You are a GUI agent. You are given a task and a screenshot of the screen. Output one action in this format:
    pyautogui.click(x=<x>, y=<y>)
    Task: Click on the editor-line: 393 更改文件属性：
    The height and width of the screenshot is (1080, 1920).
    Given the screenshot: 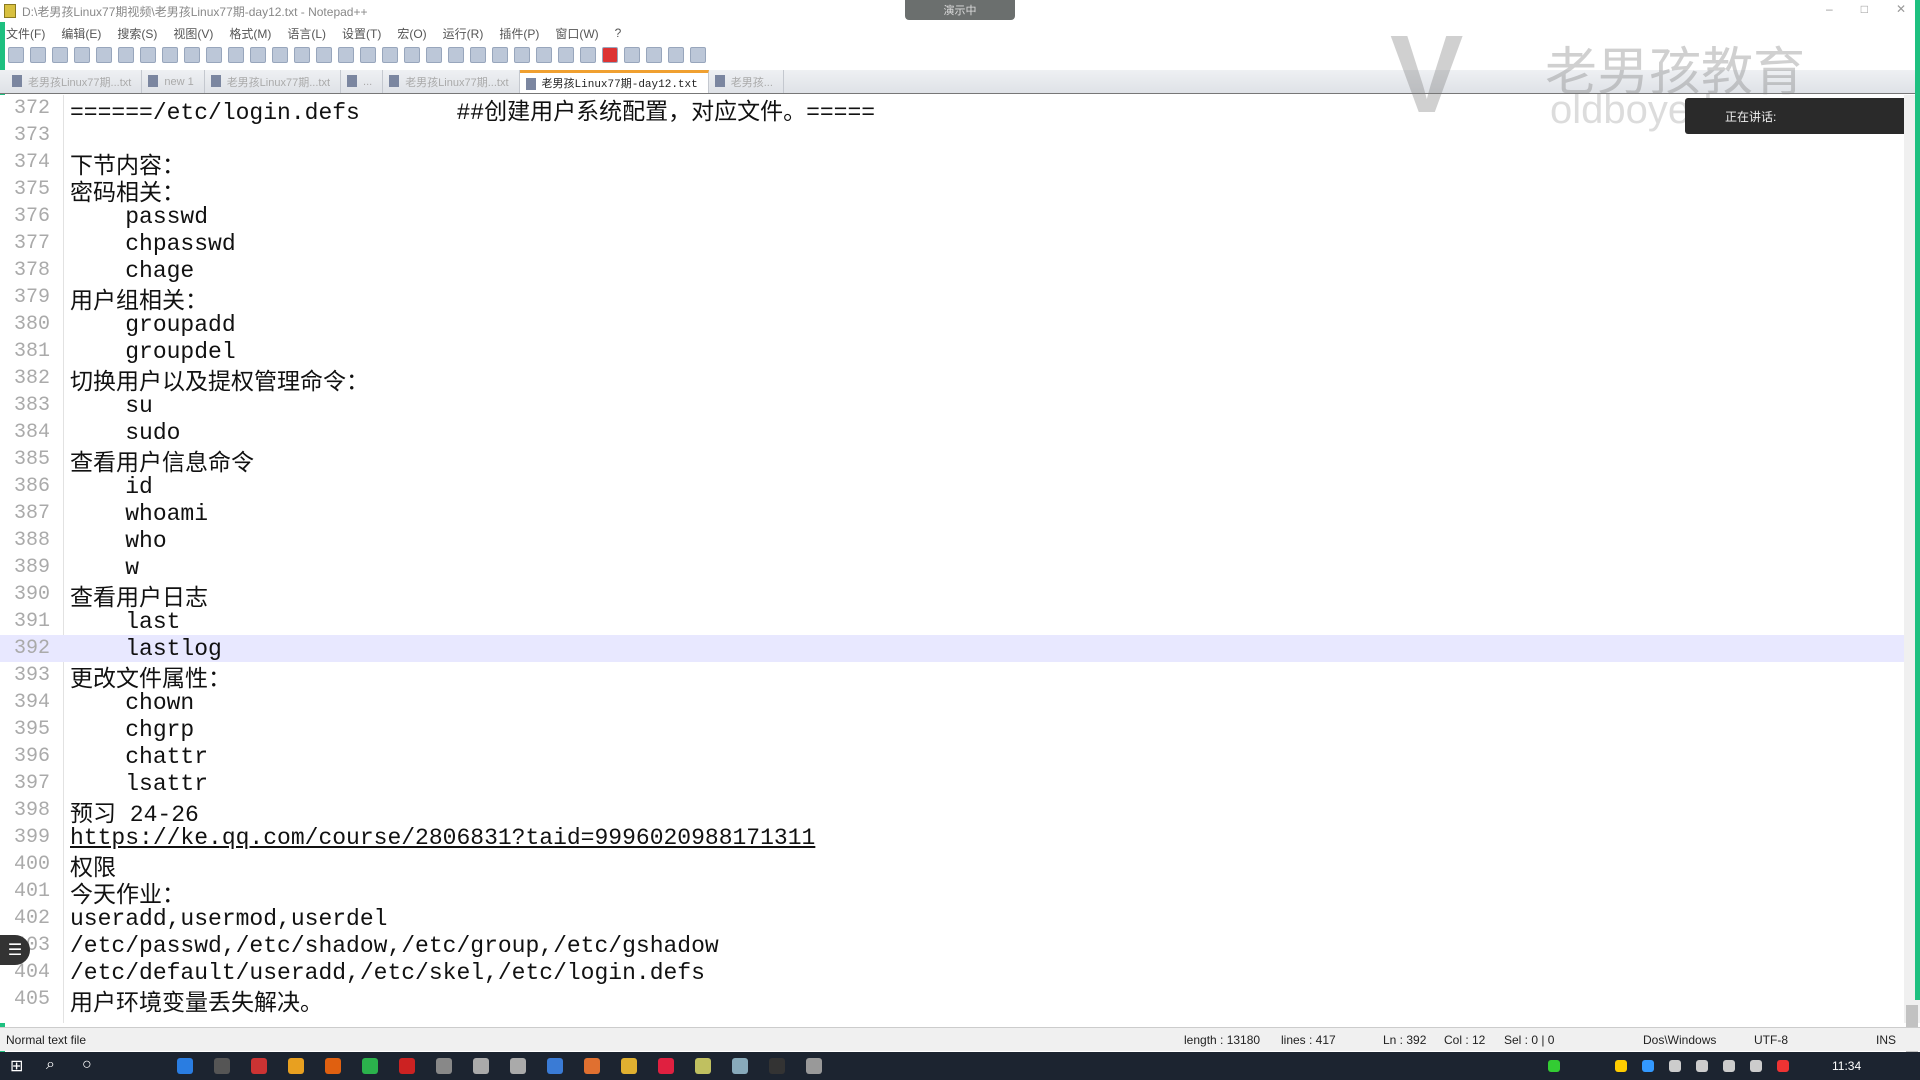 What is the action you would take?
    pyautogui.click(x=952, y=677)
    